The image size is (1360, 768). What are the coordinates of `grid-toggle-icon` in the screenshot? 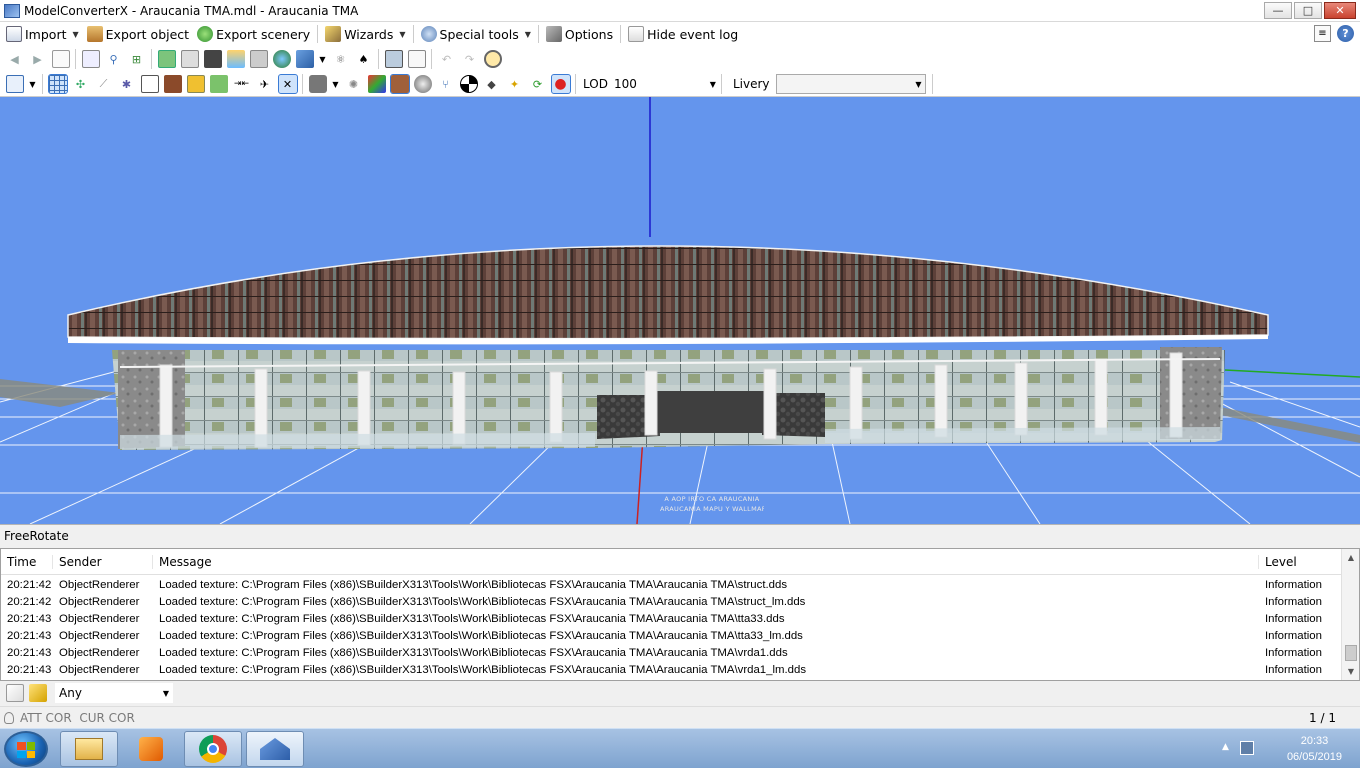 It's located at (57, 84).